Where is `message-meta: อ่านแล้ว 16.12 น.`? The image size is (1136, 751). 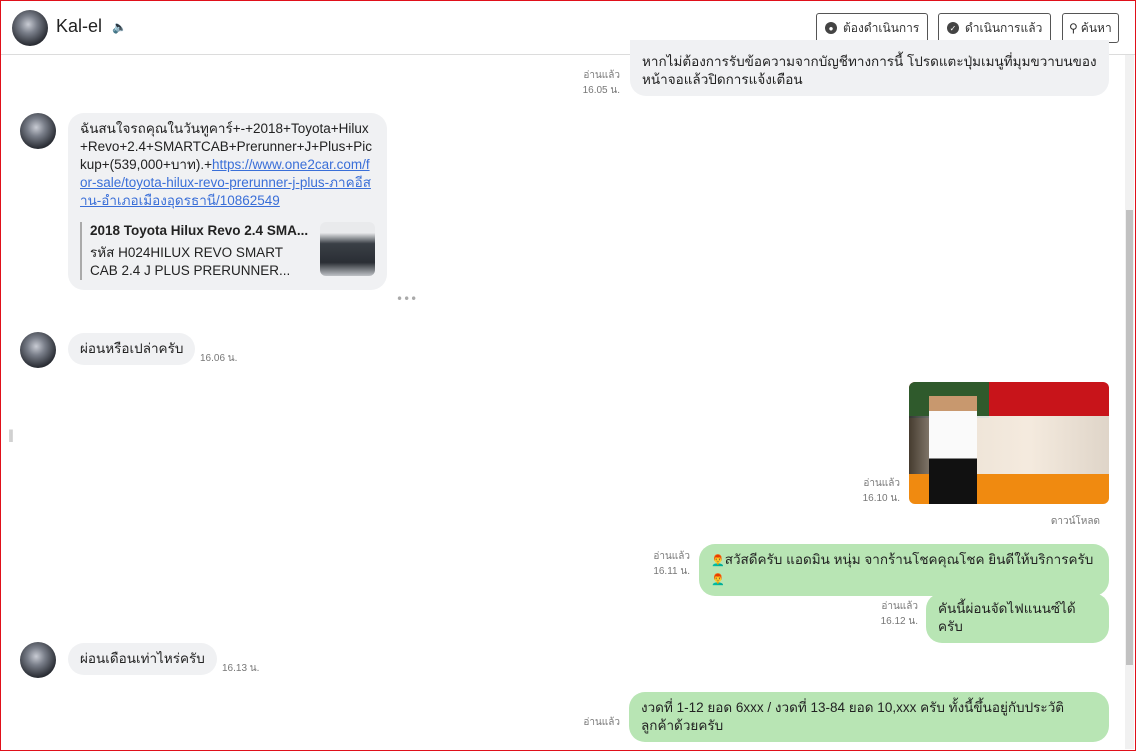 message-meta: อ่านแล้ว 16.12 น. is located at coordinates (888, 614).